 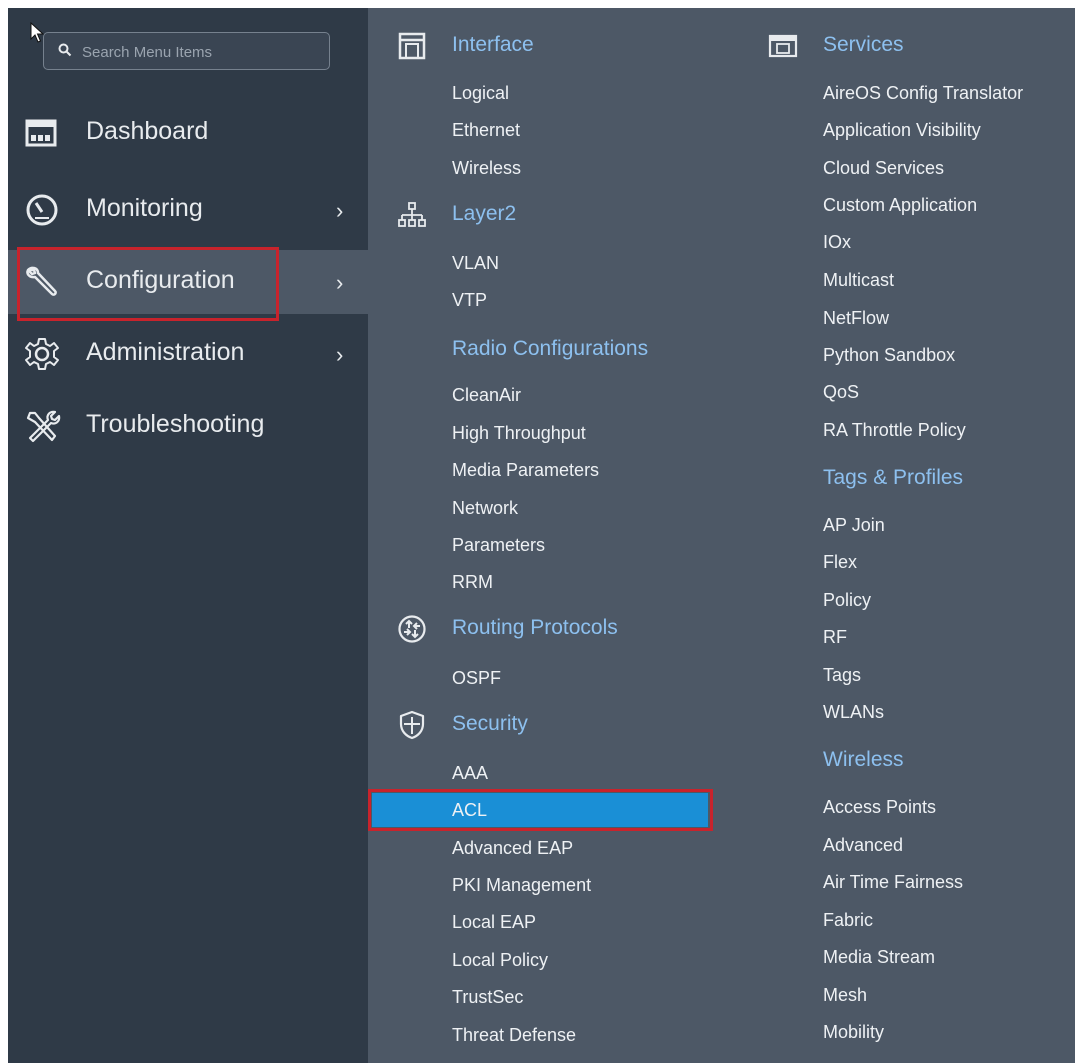 What do you see at coordinates (519, 433) in the screenshot?
I see `menu-item-high-throughput: High Throughput` at bounding box center [519, 433].